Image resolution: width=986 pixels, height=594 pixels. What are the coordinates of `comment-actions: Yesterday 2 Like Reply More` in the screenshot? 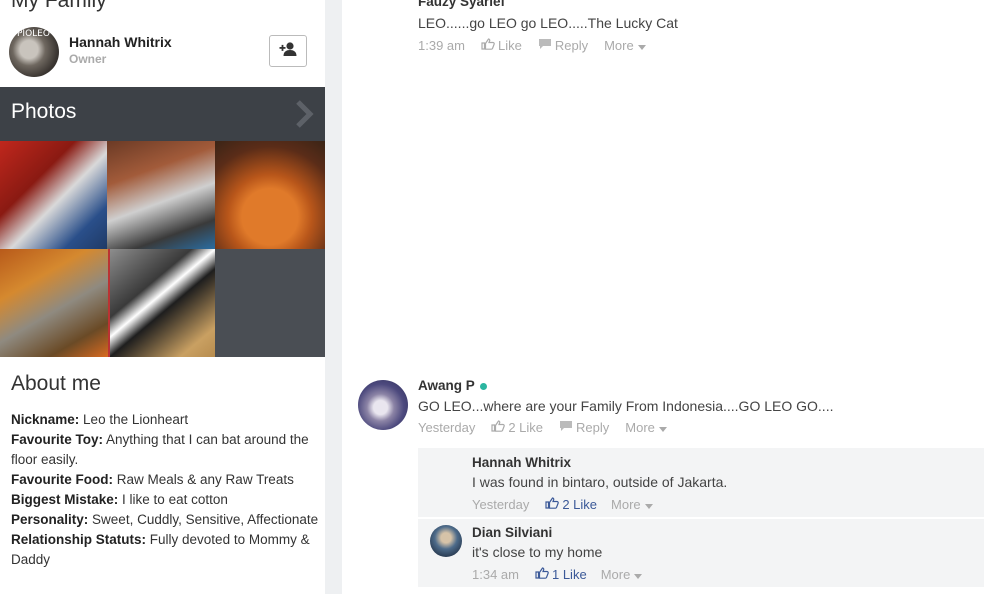 It's located at (542, 427).